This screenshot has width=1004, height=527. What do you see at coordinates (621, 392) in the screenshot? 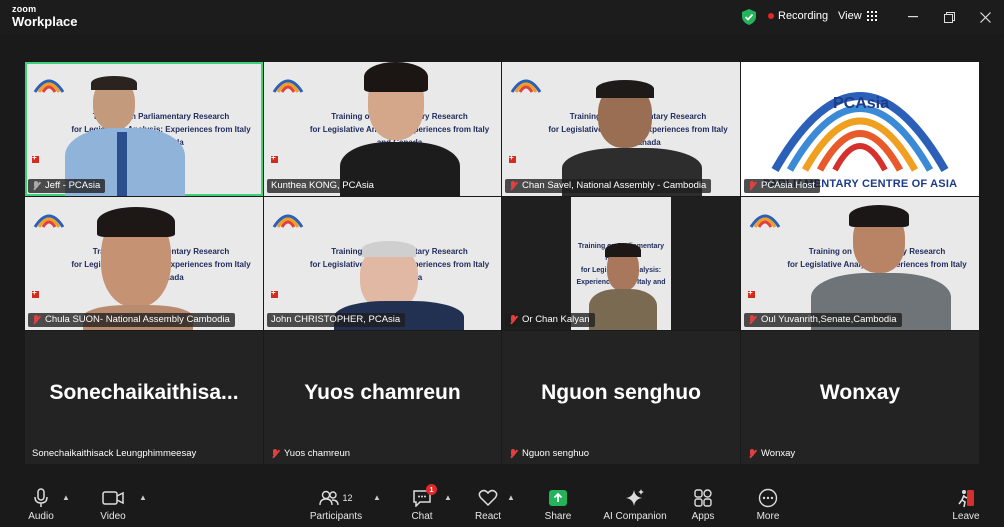
I see `participant-display-name: Nguon senghuo` at bounding box center [621, 392].